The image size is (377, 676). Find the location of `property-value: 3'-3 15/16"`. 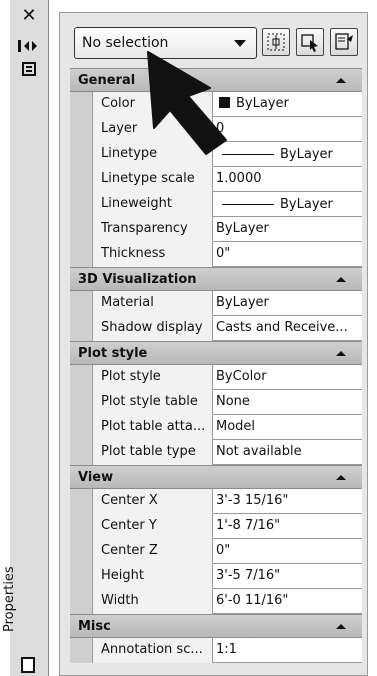

property-value: 3'-3 15/16" is located at coordinates (287, 501).